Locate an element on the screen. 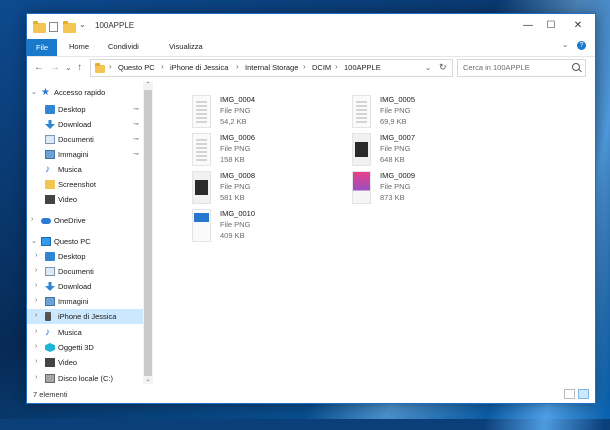 The height and width of the screenshot is (430, 610). local-disk-icon is located at coordinates (50, 378).